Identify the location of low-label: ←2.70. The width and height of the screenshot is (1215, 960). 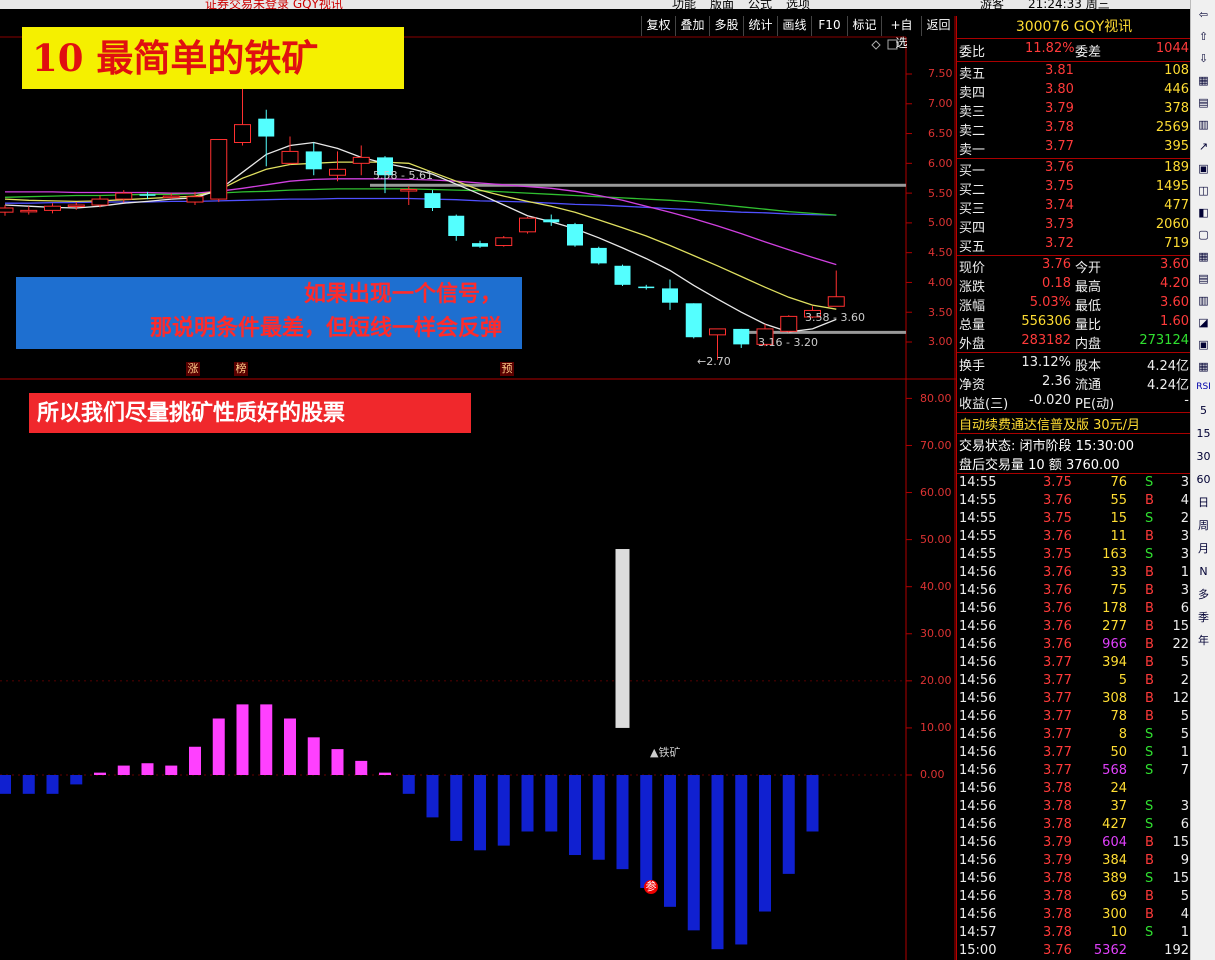
(714, 361).